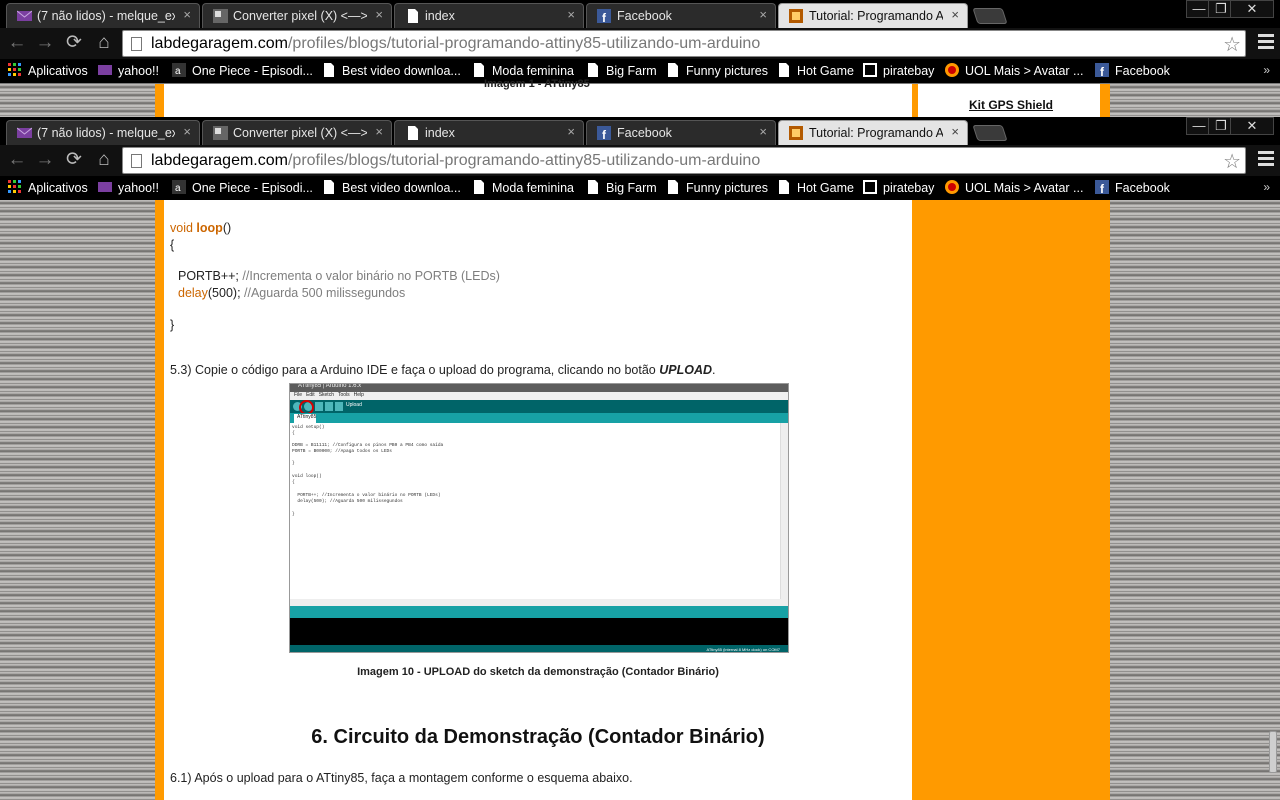 The height and width of the screenshot is (800, 1280). Describe the element at coordinates (539, 418) in the screenshot. I see `ide-tabbar: ATtiny85` at that location.